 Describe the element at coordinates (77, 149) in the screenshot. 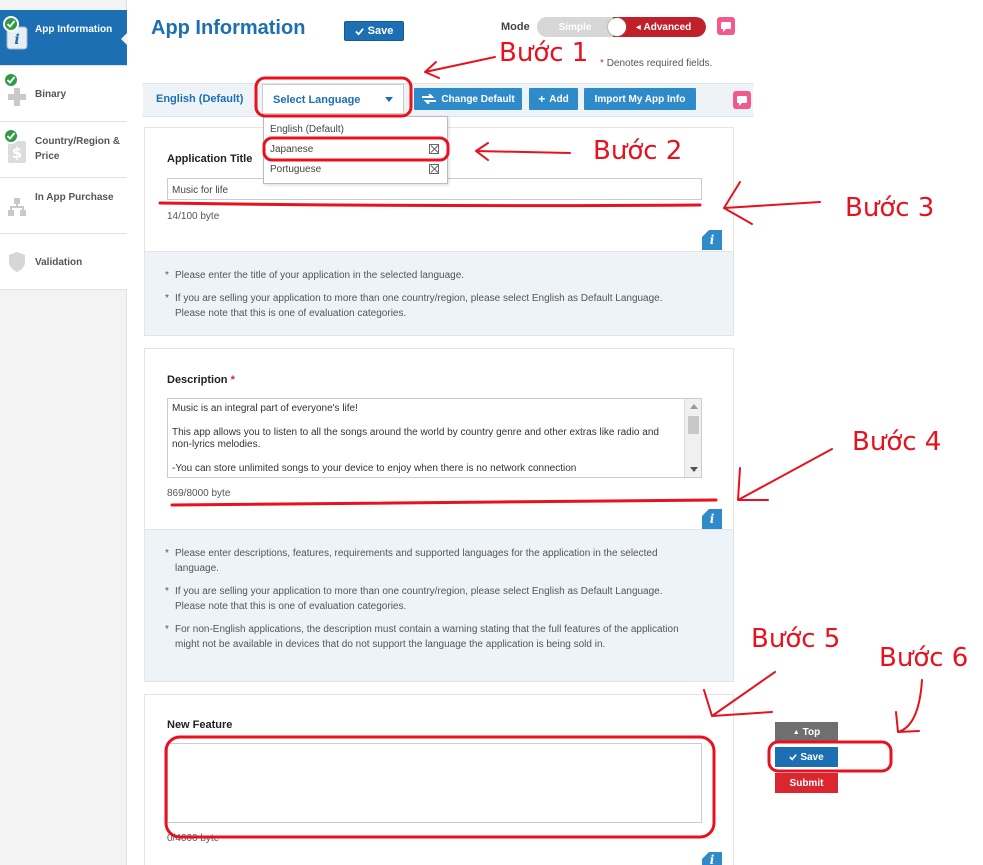

I see `sidebar-item-label: Country/Region & Price` at that location.